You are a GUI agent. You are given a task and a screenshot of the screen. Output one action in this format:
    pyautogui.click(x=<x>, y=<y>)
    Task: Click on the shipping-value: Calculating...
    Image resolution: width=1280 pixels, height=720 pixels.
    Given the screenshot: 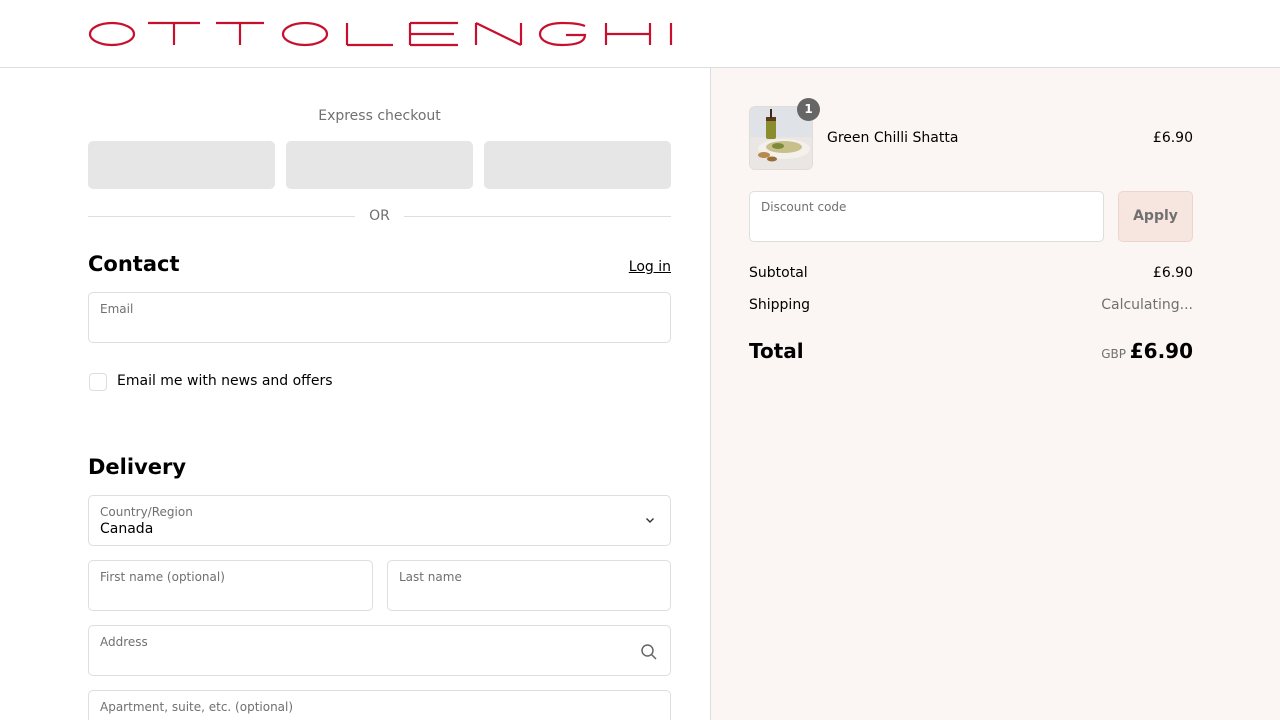 What is the action you would take?
    pyautogui.click(x=1147, y=305)
    